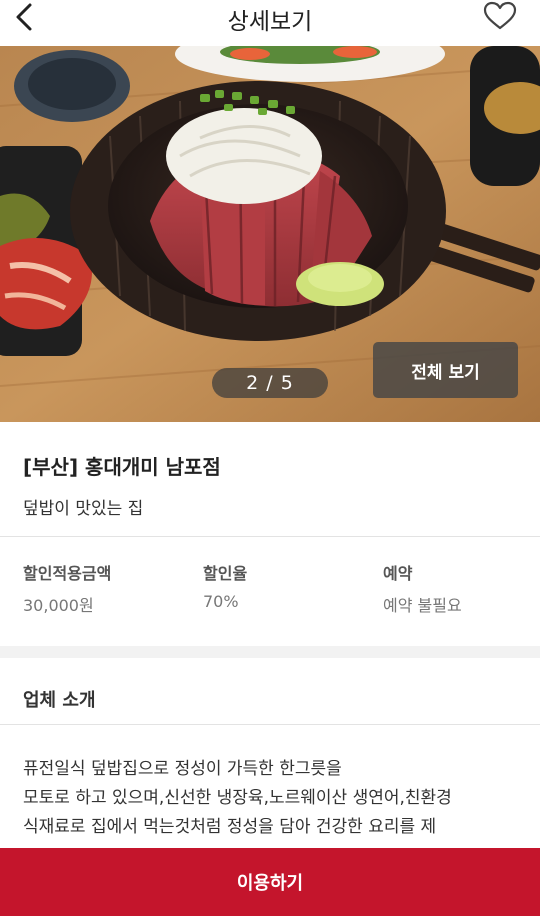 The height and width of the screenshot is (916, 540). Describe the element at coordinates (67, 573) in the screenshot. I see `info-label: 할인적용금액` at that location.